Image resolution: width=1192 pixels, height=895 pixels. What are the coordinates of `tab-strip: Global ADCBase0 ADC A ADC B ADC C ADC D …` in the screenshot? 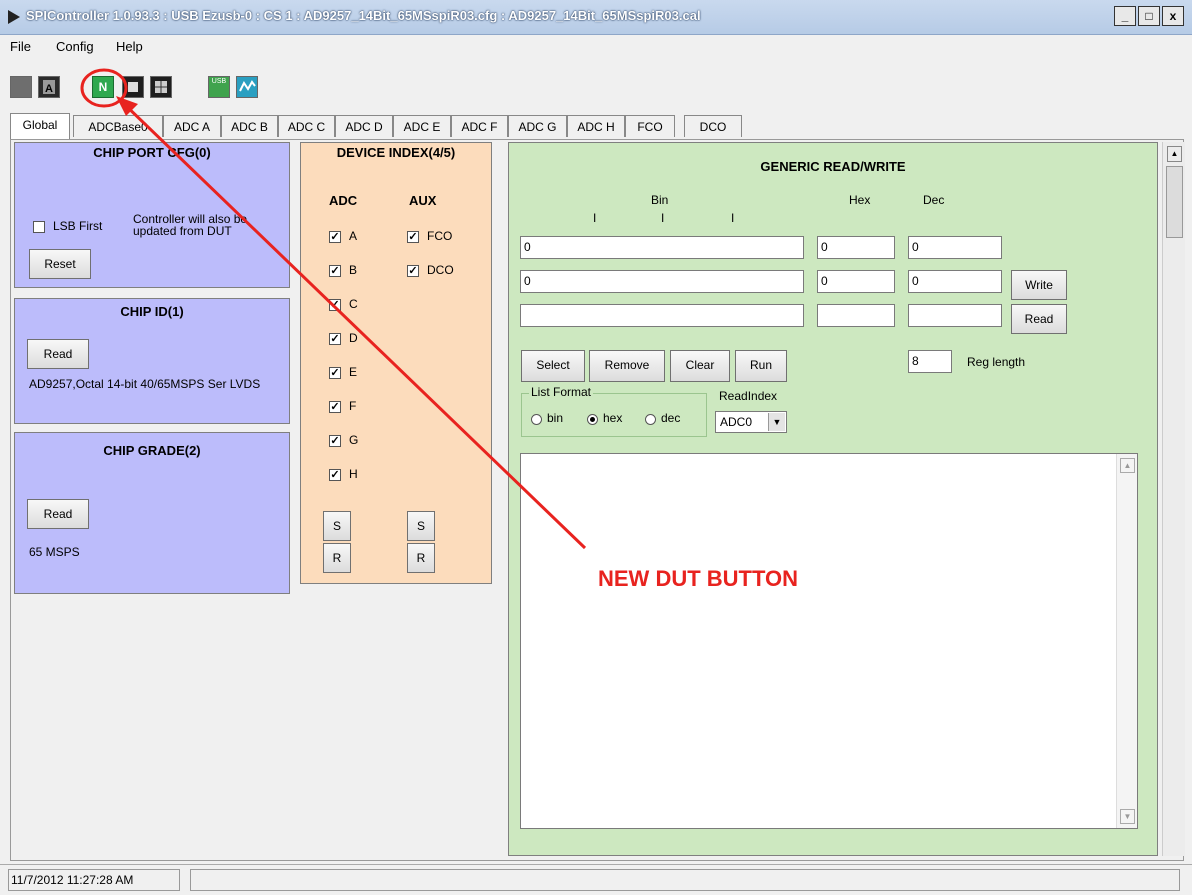 It's located at (595, 126).